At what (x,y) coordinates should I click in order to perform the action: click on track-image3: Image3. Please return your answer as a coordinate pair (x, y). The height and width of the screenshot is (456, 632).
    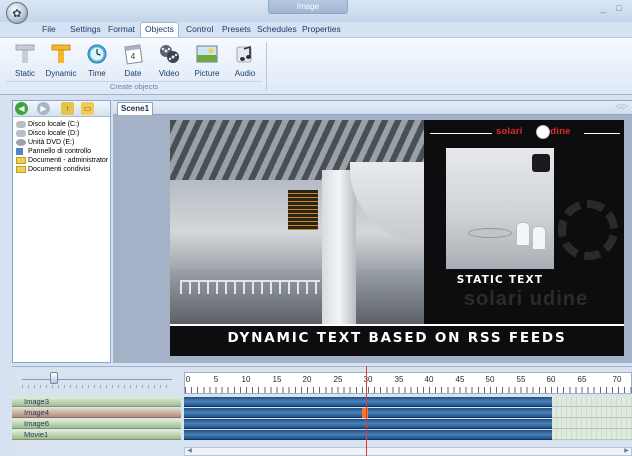
    Looking at the image, I should click on (322, 402).